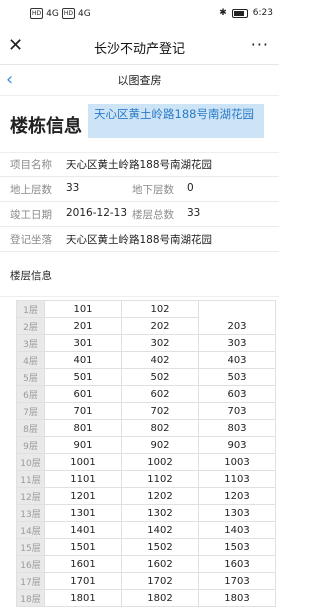 Image resolution: width=320 pixels, height=614 pixels. Describe the element at coordinates (160, 513) in the screenshot. I see `unit-cell: 1302` at that location.